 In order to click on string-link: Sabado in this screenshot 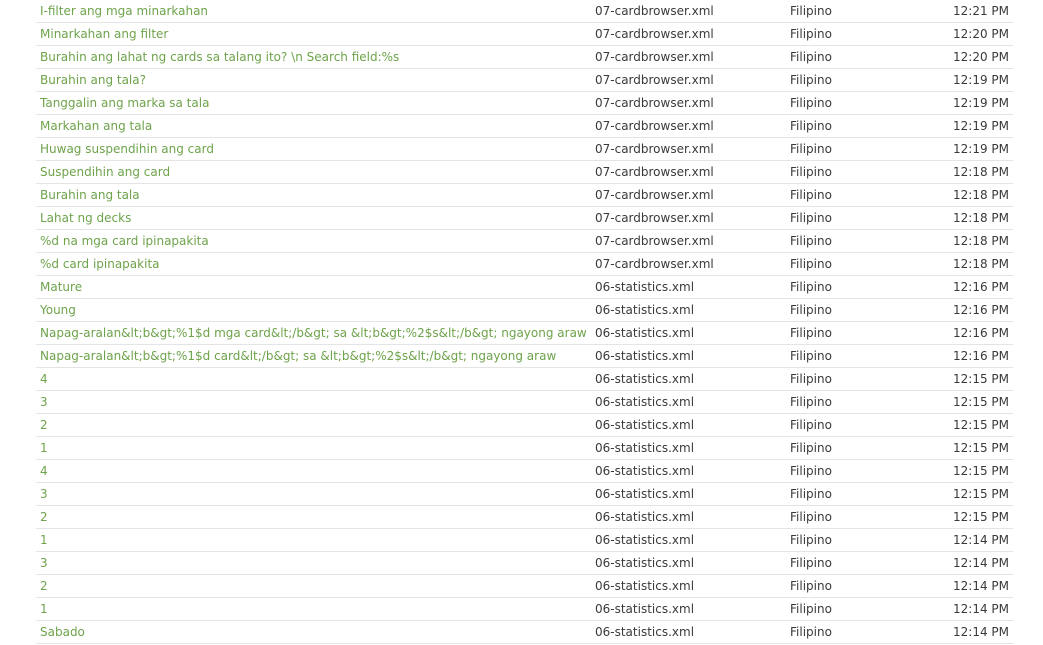, I will do `click(315, 632)`.